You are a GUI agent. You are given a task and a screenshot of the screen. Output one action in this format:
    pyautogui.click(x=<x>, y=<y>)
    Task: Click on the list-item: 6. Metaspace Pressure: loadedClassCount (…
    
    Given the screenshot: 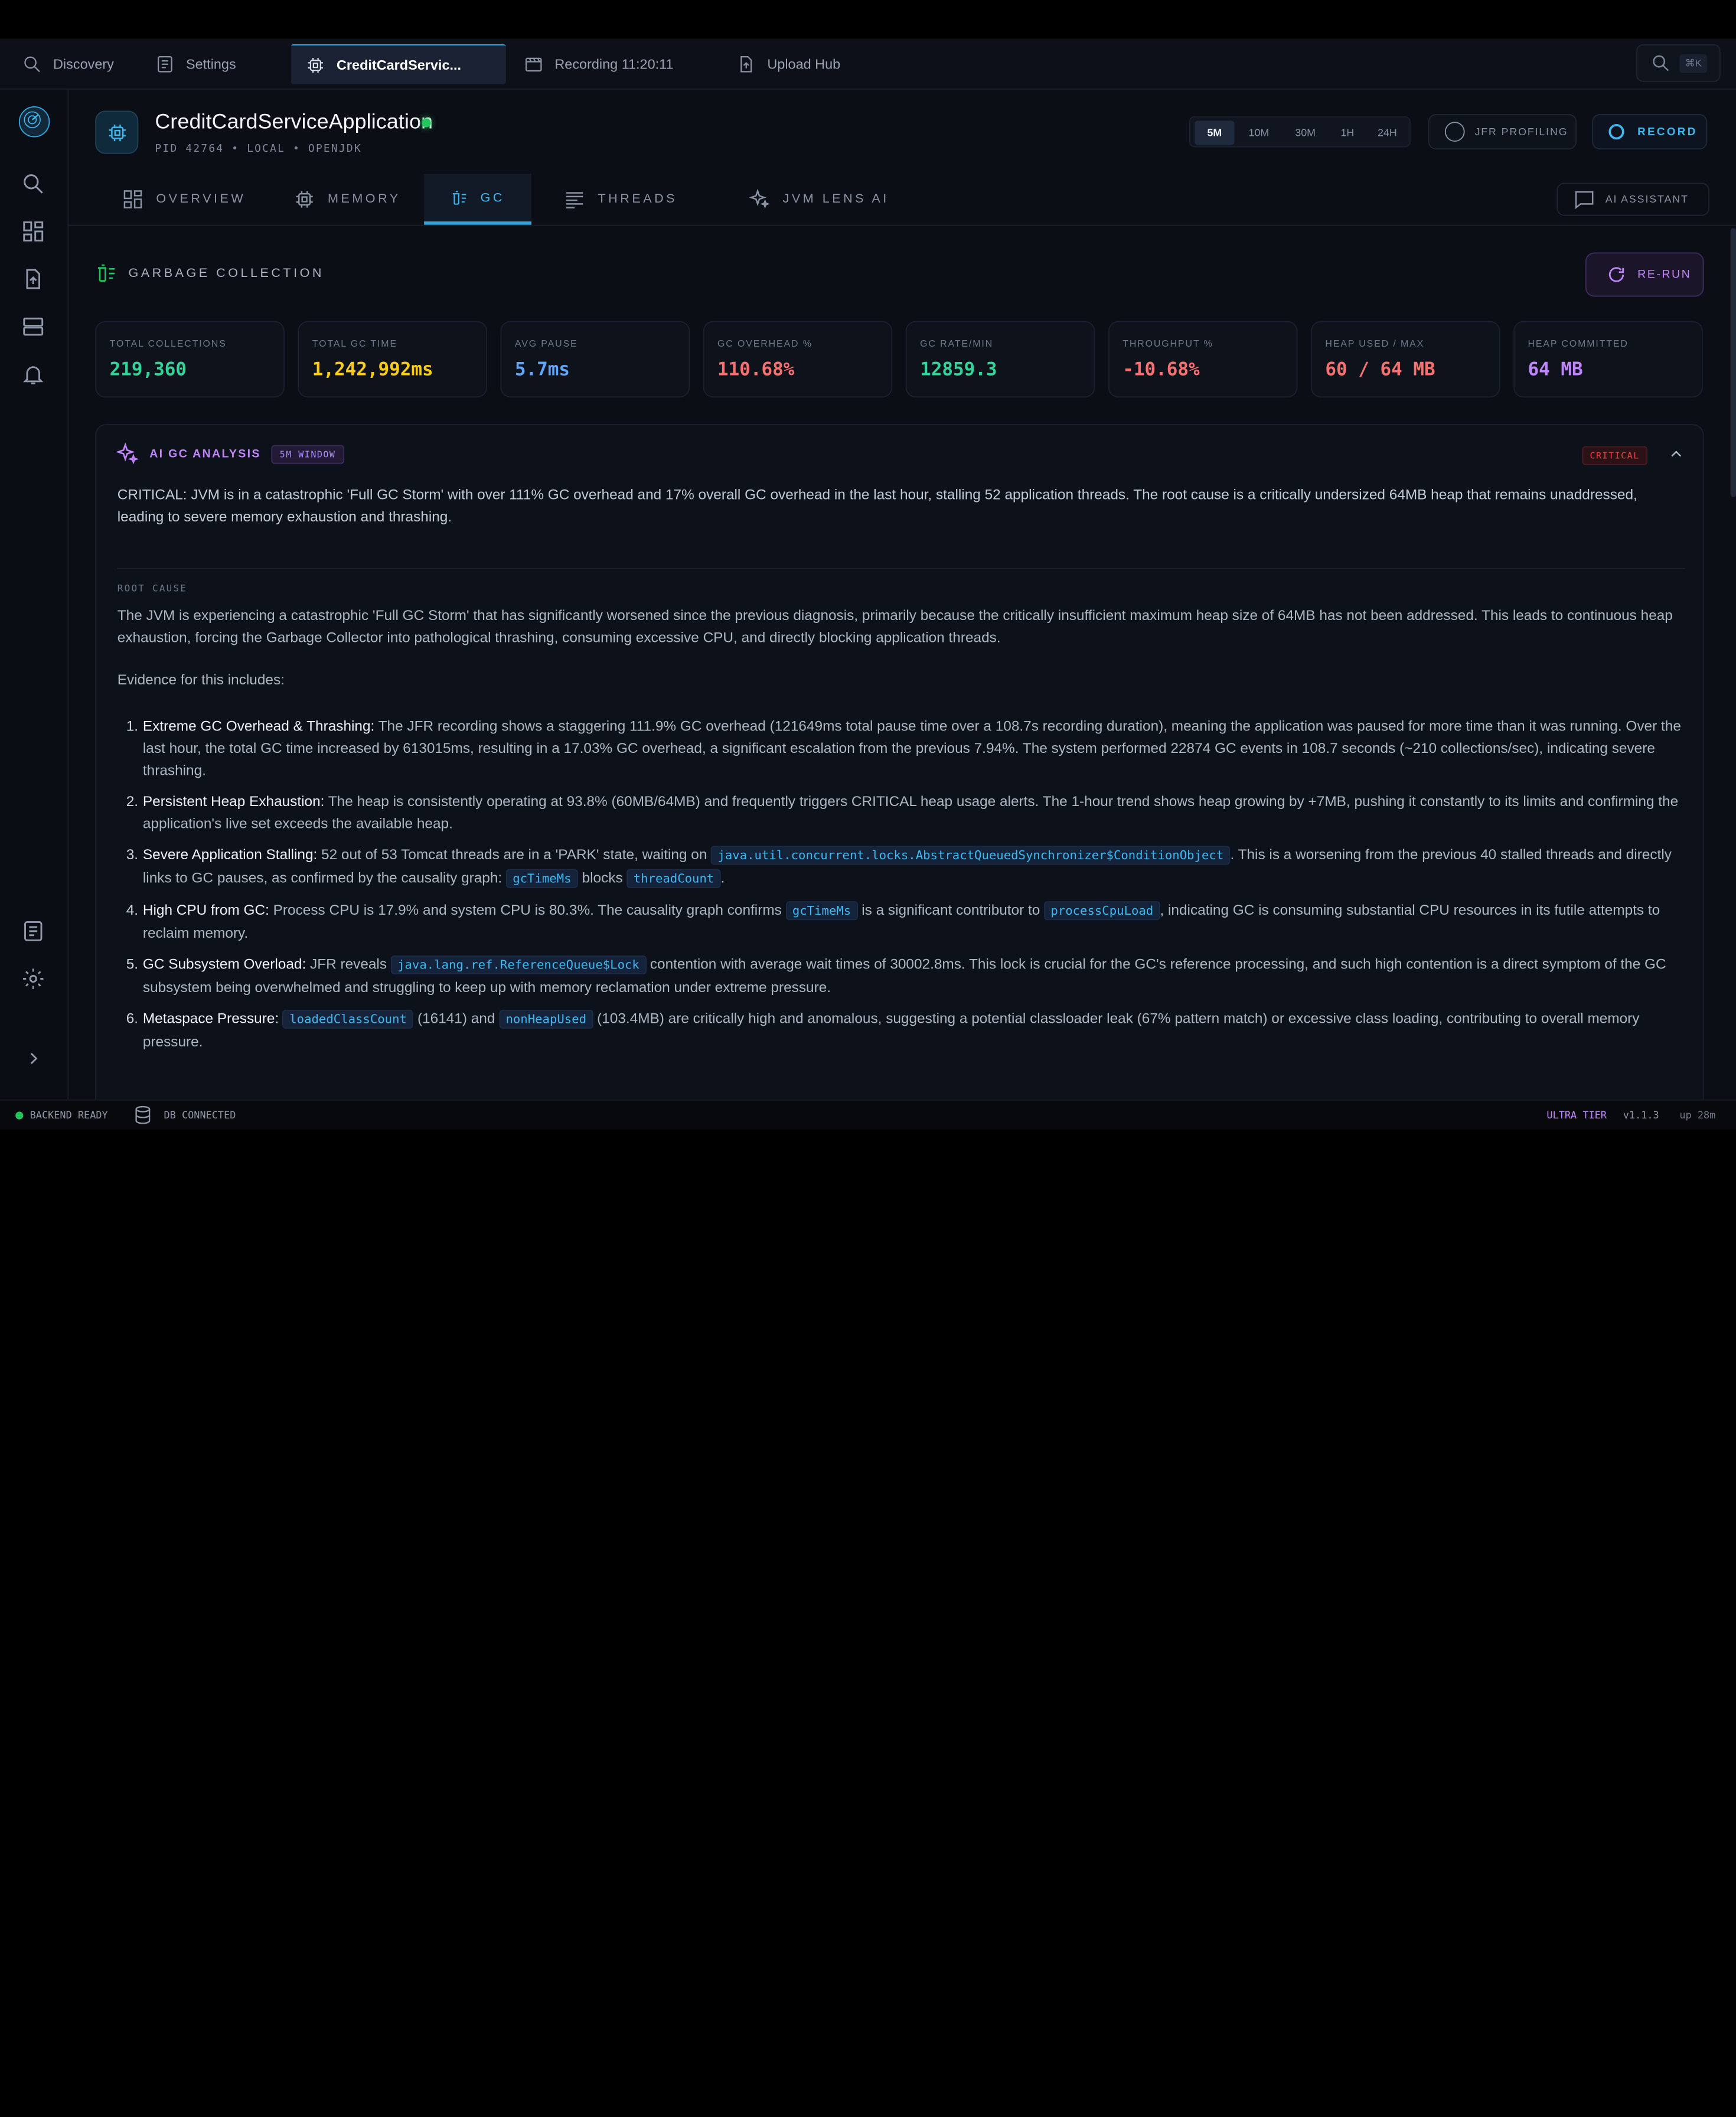 What is the action you would take?
    pyautogui.click(x=901, y=1030)
    